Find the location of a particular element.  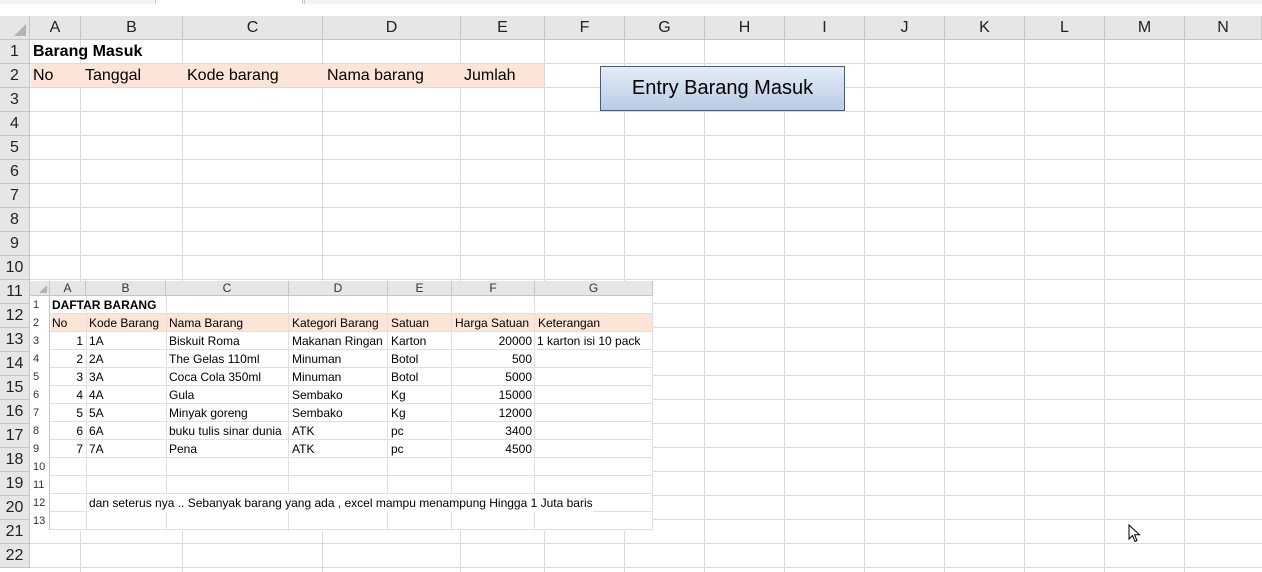

item-harga: 20000 is located at coordinates (515, 341).